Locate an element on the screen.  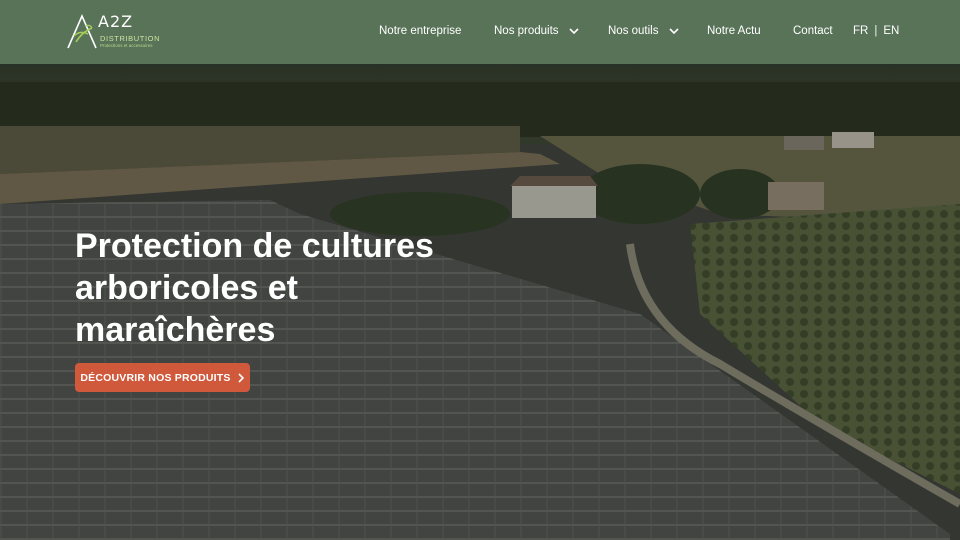
language-switcher: FR | EN is located at coordinates (876, 31).